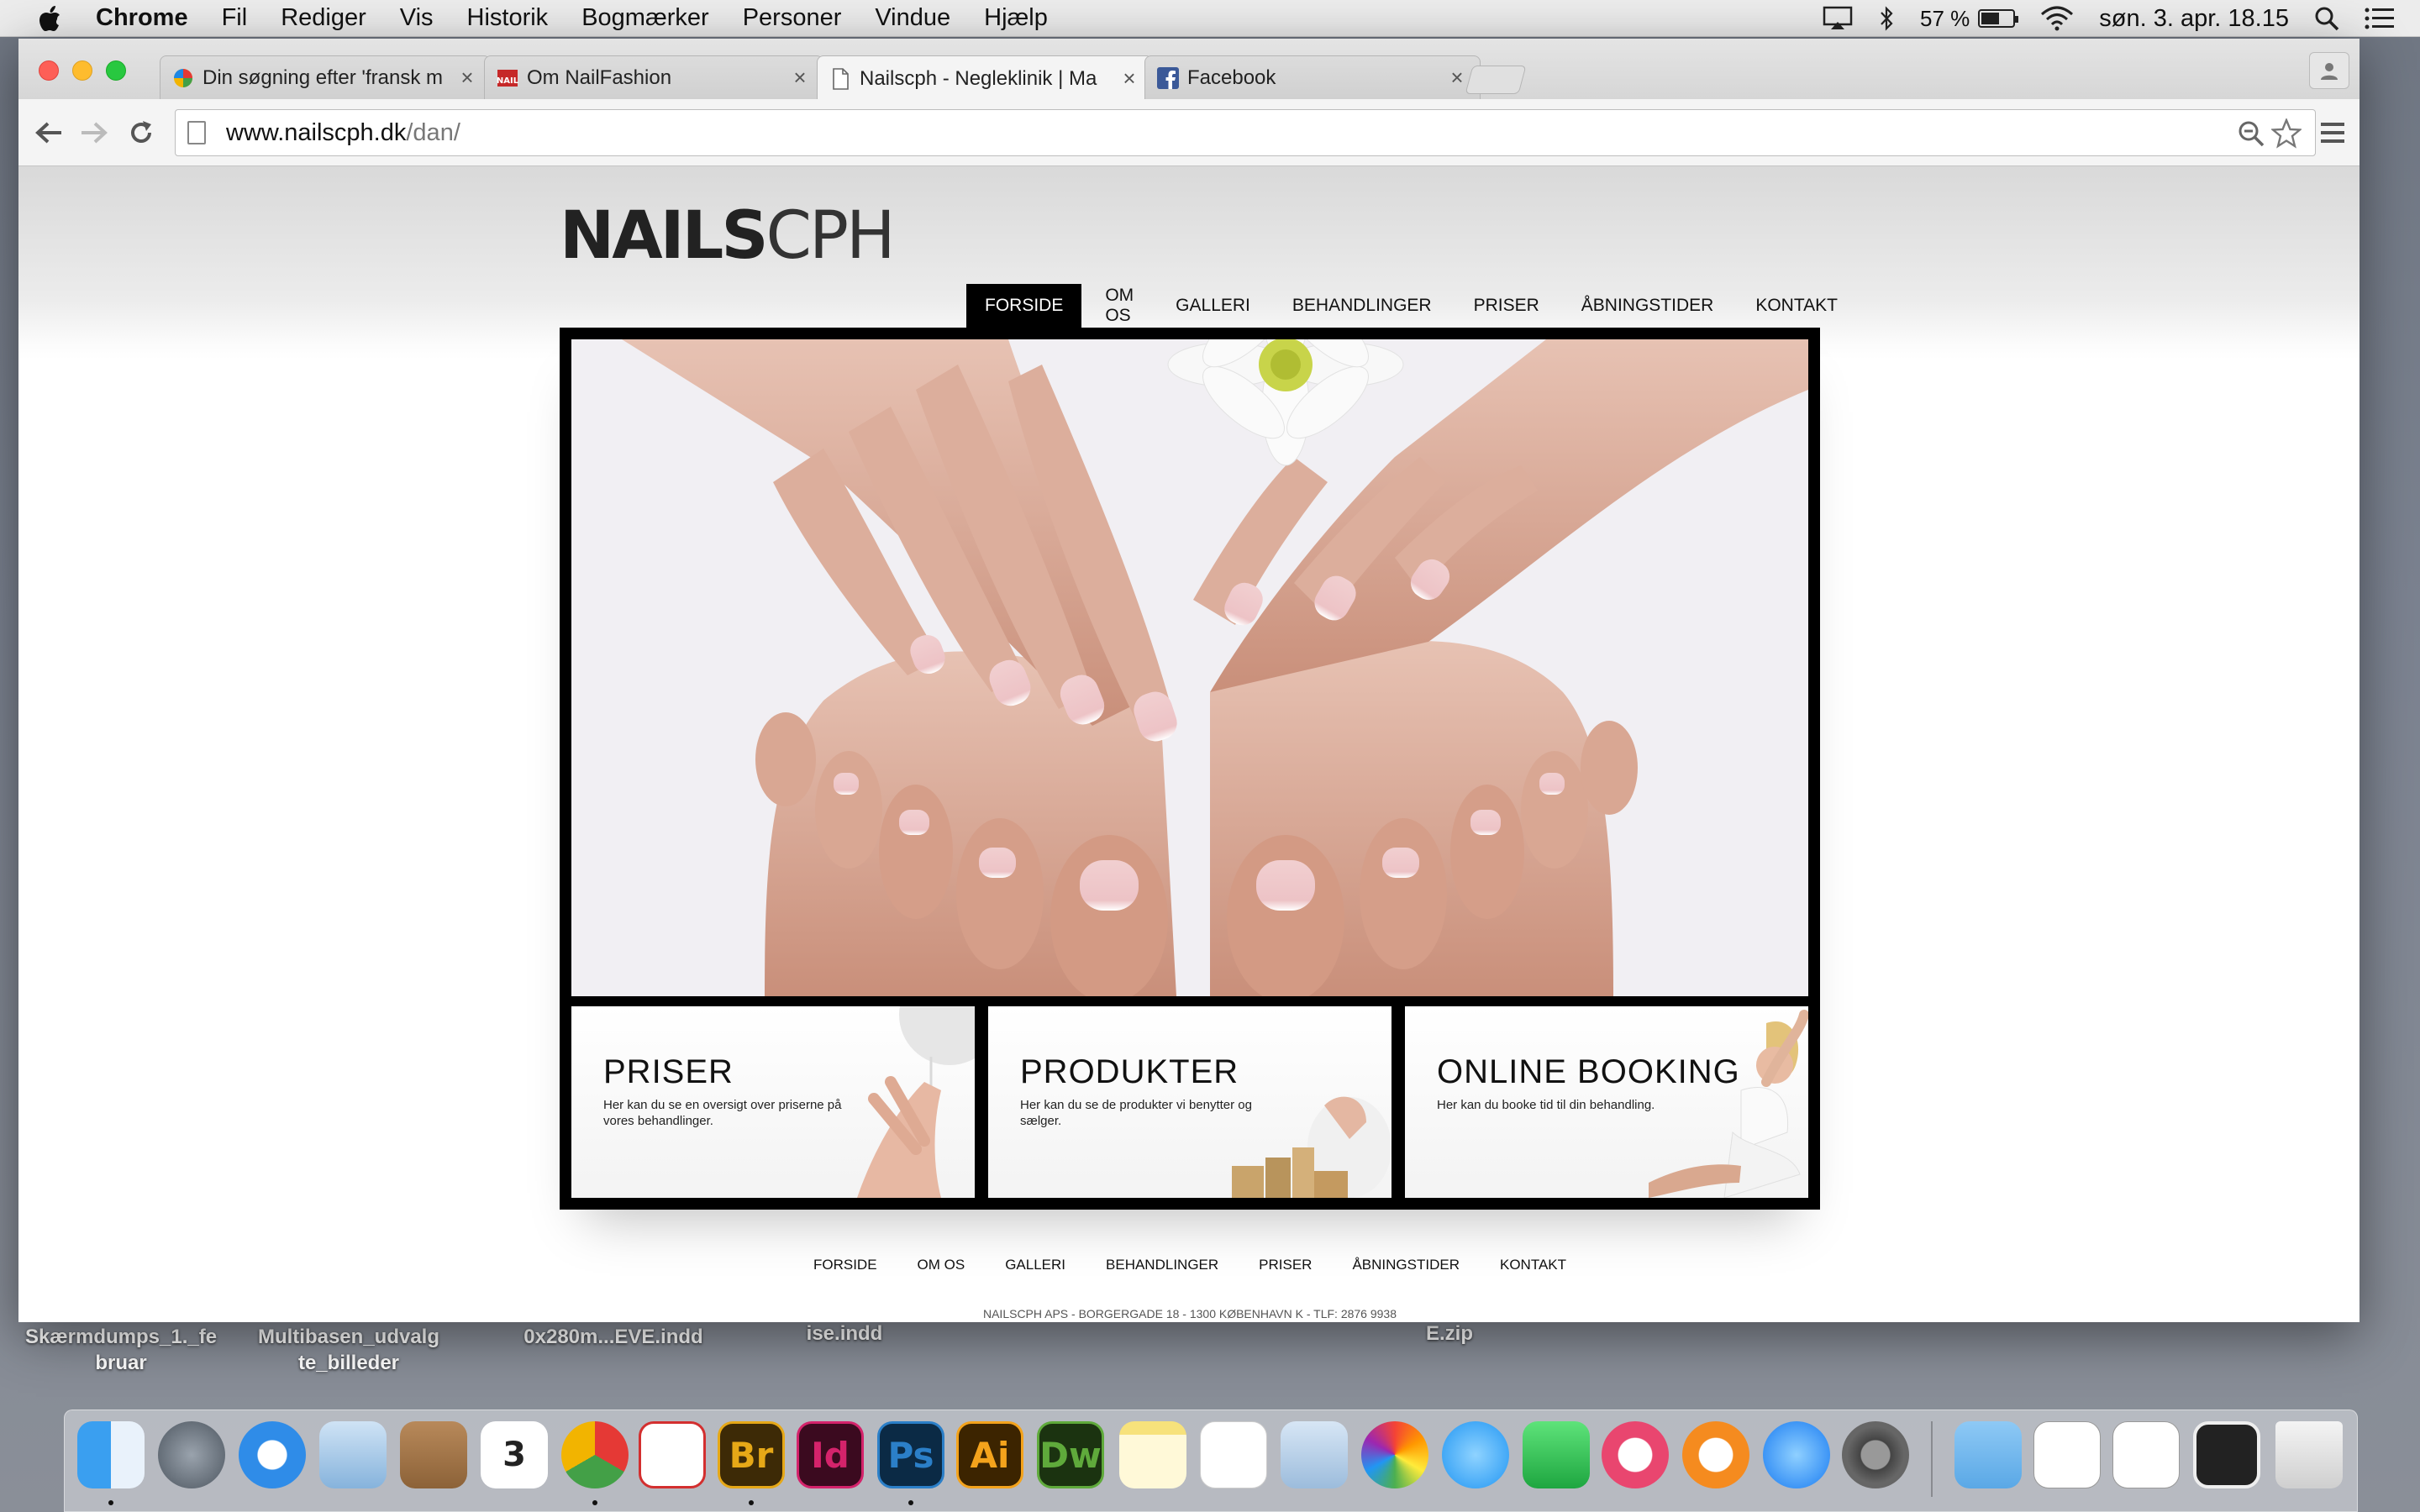 This screenshot has height=1512, width=2420. I want to click on zoom-out-icon, so click(2251, 137).